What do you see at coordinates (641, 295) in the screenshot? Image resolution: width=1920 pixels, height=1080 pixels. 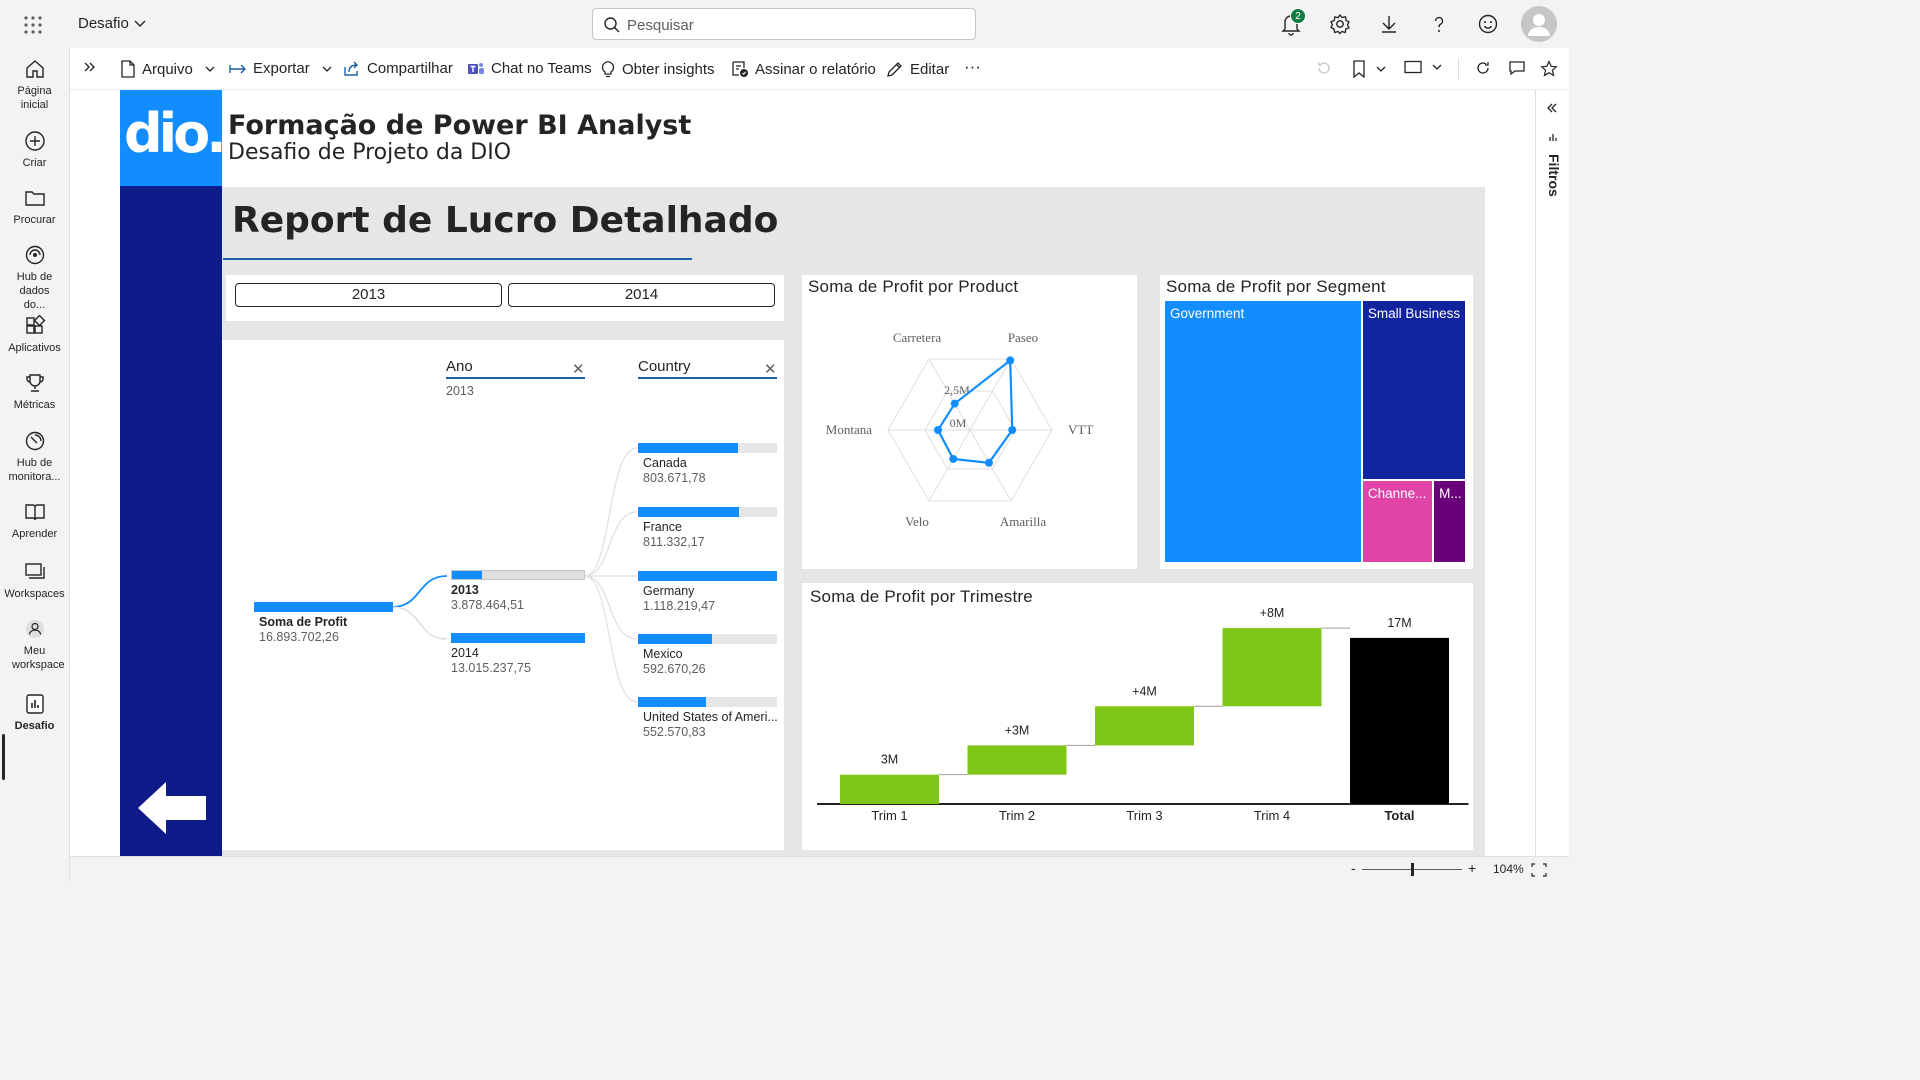 I see `slicer-button-2014: 2014` at bounding box center [641, 295].